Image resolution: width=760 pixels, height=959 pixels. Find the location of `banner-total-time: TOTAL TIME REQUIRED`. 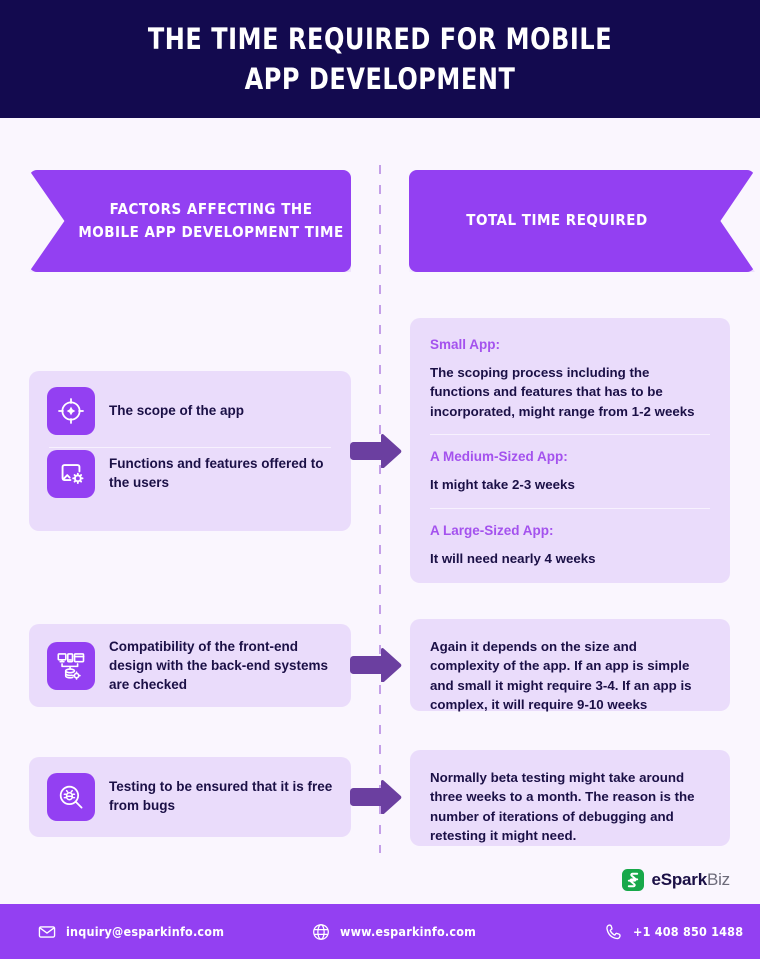

banner-total-time: TOTAL TIME REQUIRED is located at coordinates (582, 221).